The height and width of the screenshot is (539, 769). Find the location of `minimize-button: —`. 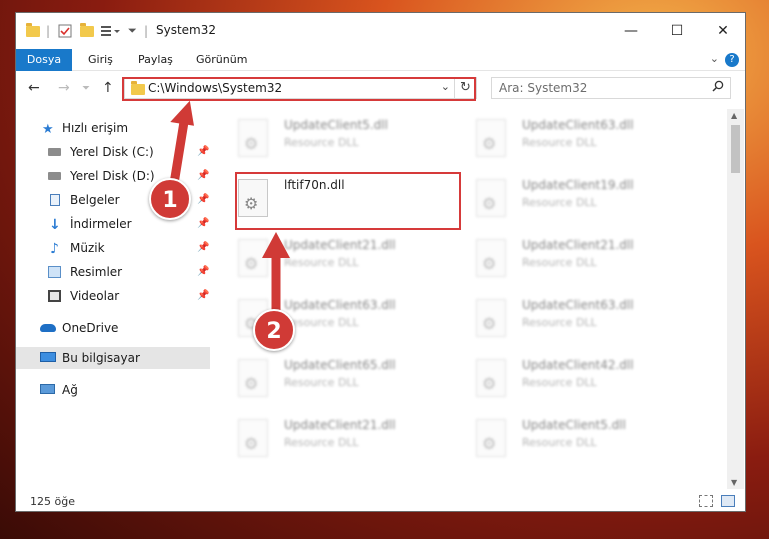

minimize-button: — is located at coordinates (631, 31).